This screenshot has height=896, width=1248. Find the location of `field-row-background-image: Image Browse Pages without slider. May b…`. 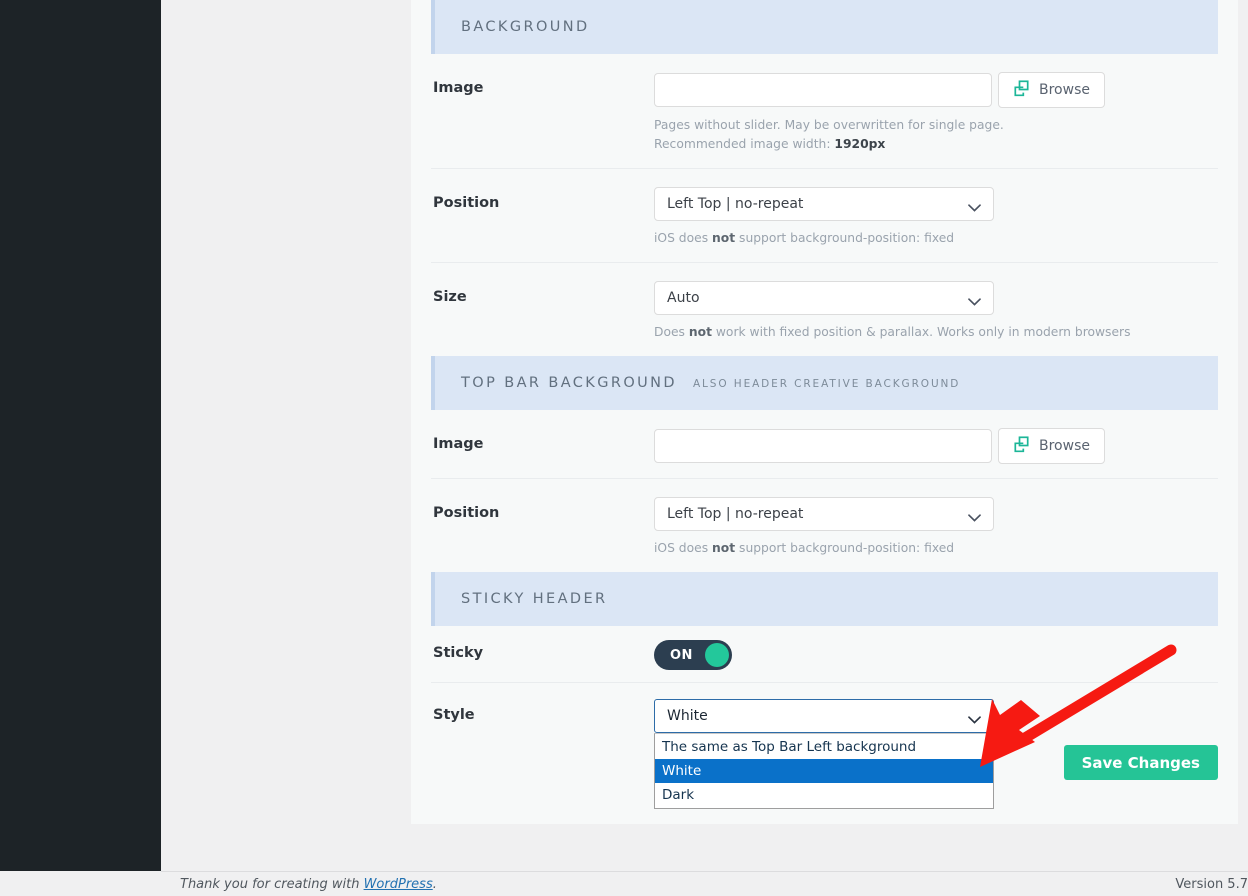

field-row-background-image: Image Browse Pages without slider. May b… is located at coordinates (824, 112).